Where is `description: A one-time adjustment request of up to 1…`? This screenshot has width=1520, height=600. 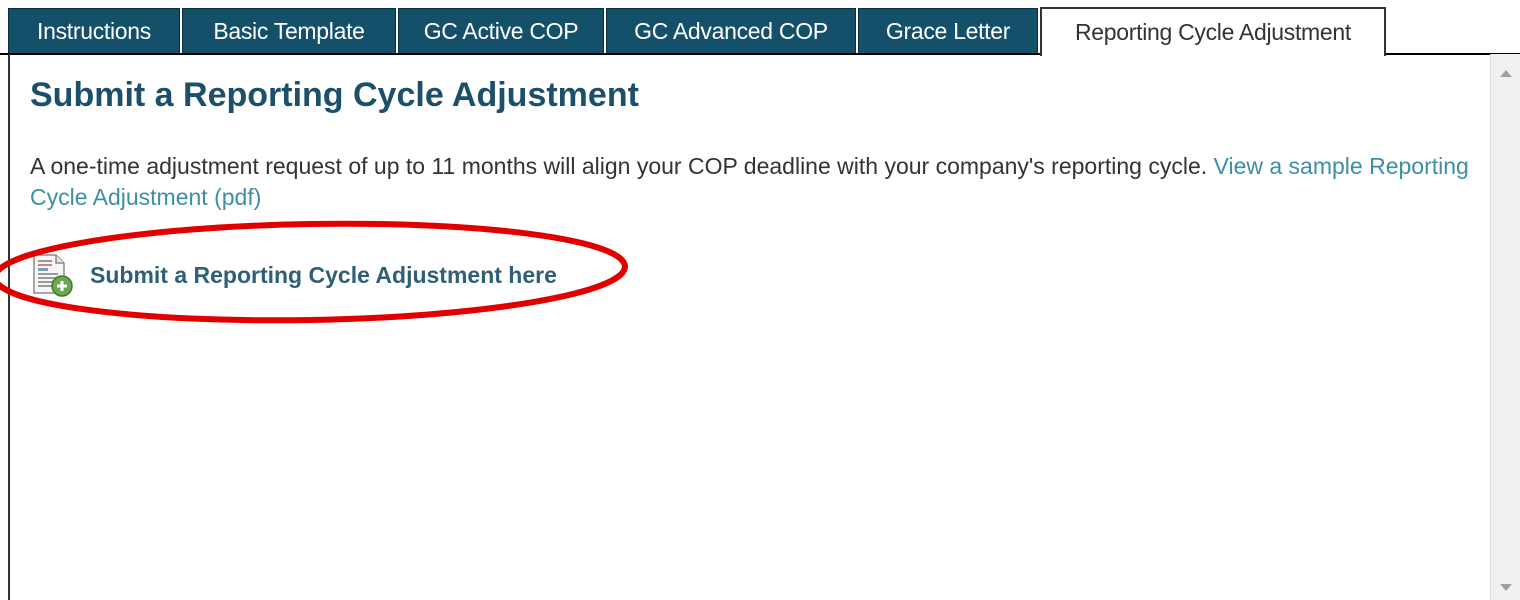 description: A one-time adjustment request of up to 1… is located at coordinates (750, 182).